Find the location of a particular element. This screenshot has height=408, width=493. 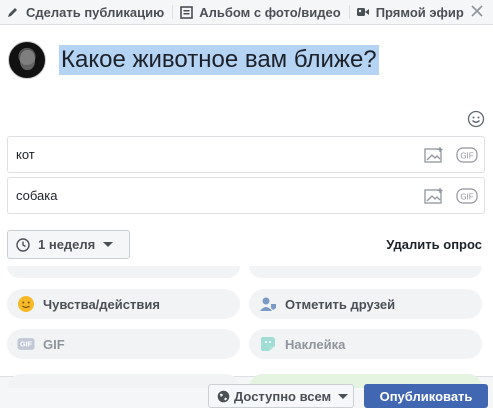

tag-friends-label: Отметить друзей is located at coordinates (340, 304).